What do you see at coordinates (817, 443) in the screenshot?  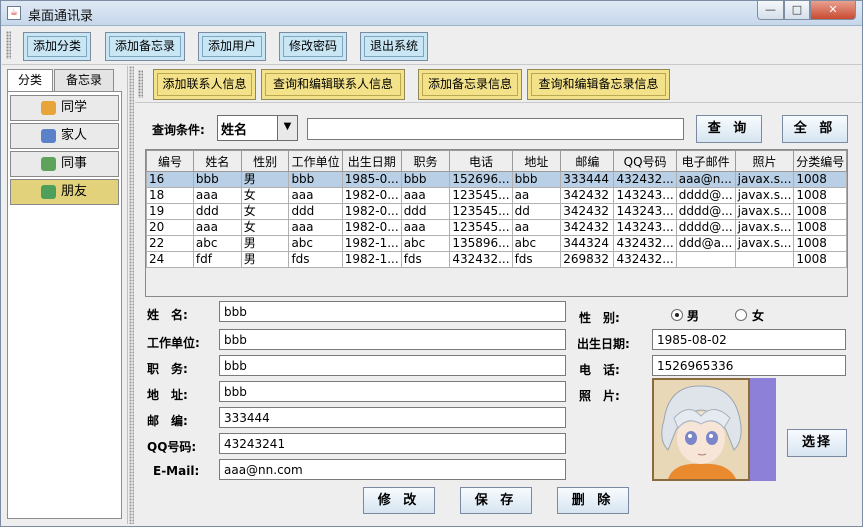 I see `choose-photo-button: 选择` at bounding box center [817, 443].